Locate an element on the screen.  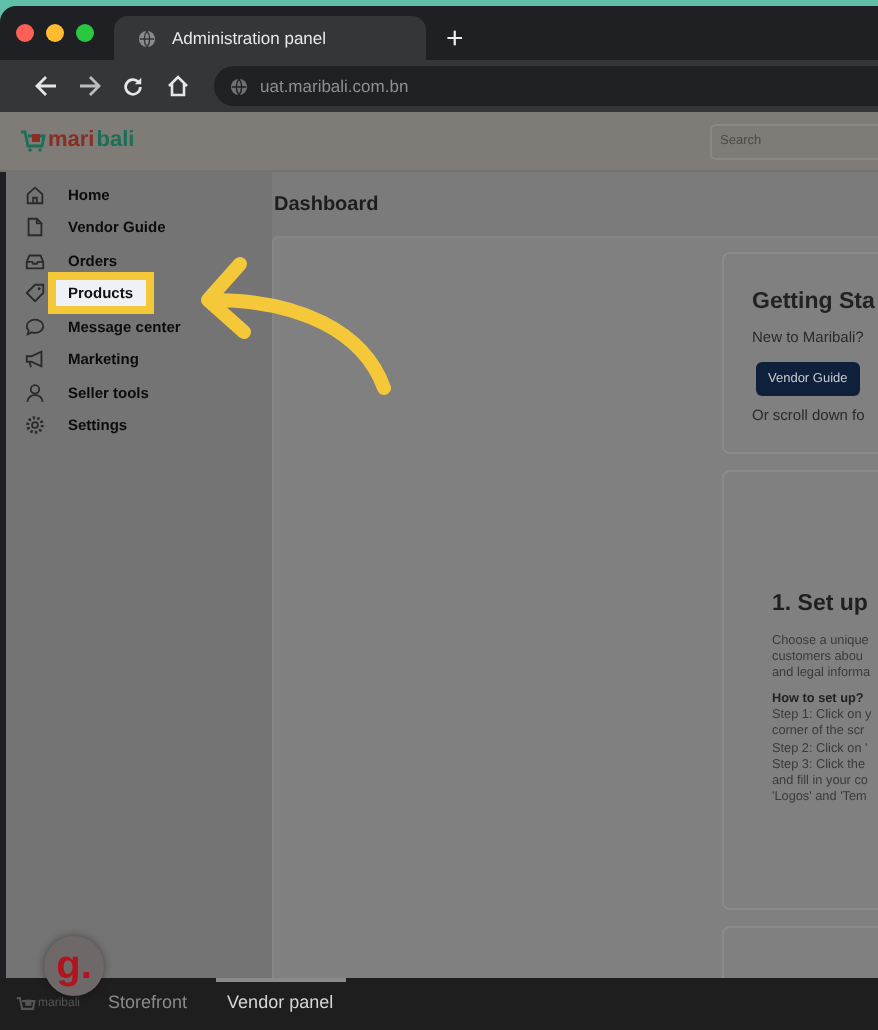
page-title: Dashboard is located at coordinates (326, 206).